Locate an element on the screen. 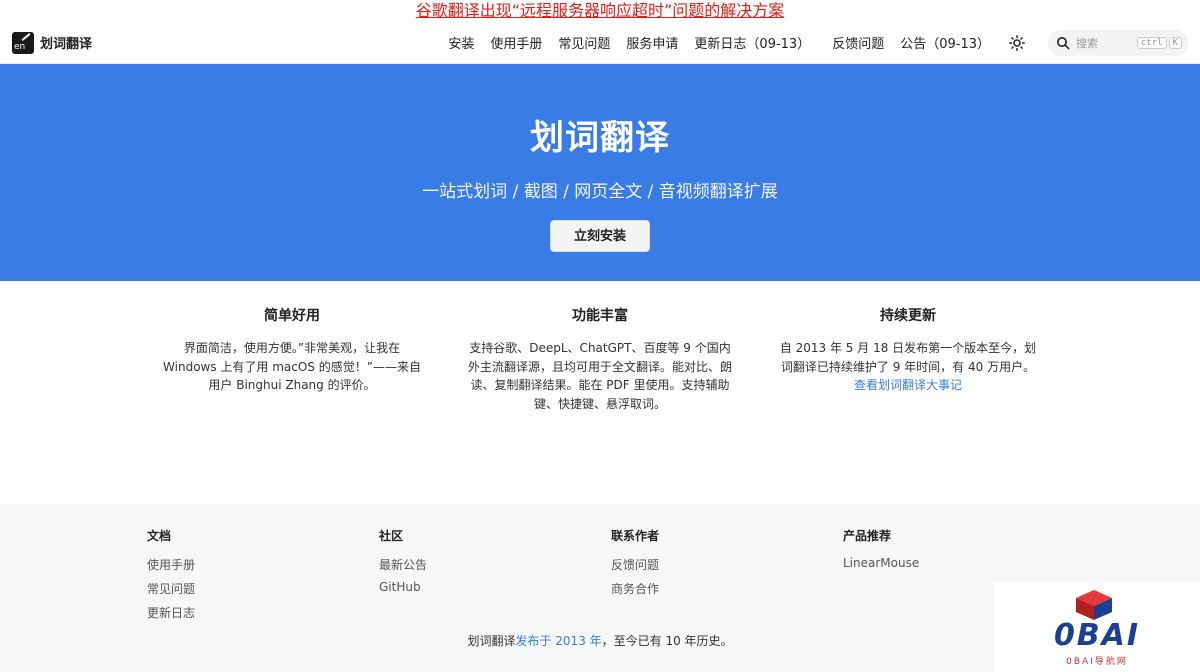  search-icon is located at coordinates (1063, 42).